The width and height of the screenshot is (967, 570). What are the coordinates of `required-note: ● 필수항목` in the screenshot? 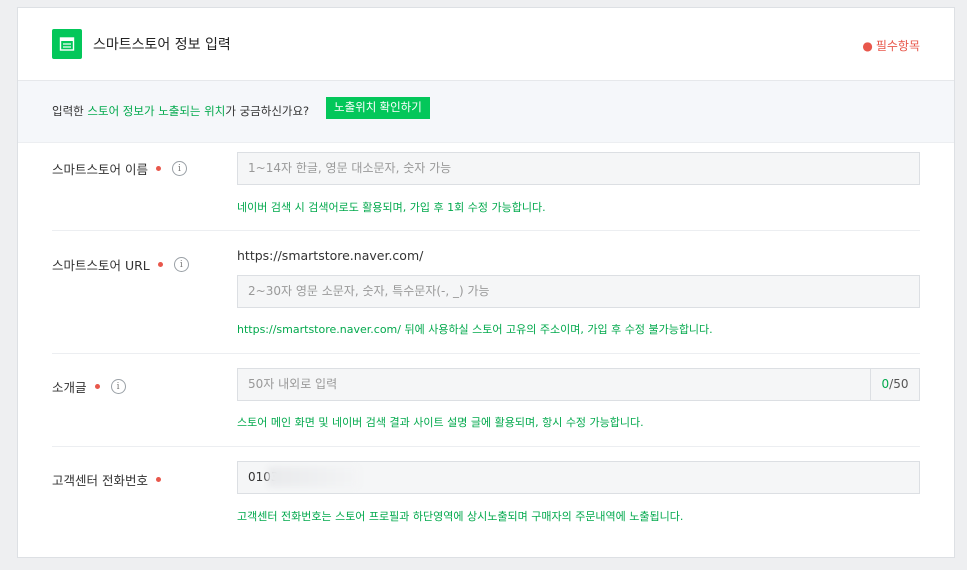 It's located at (891, 45).